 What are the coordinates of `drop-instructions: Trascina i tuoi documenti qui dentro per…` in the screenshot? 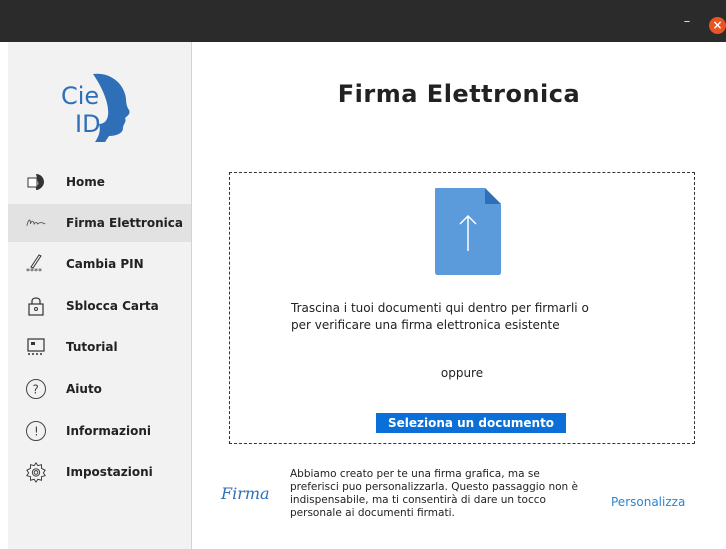 It's located at (481, 317).